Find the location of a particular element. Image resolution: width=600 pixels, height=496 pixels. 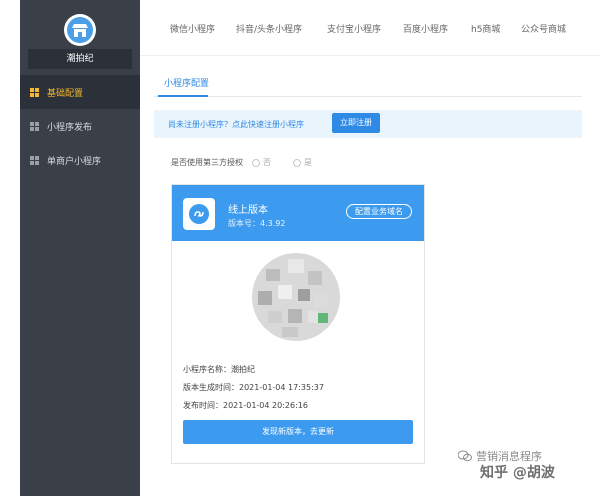

sidebar-item-basic-config: 基础配置 is located at coordinates (80, 92).